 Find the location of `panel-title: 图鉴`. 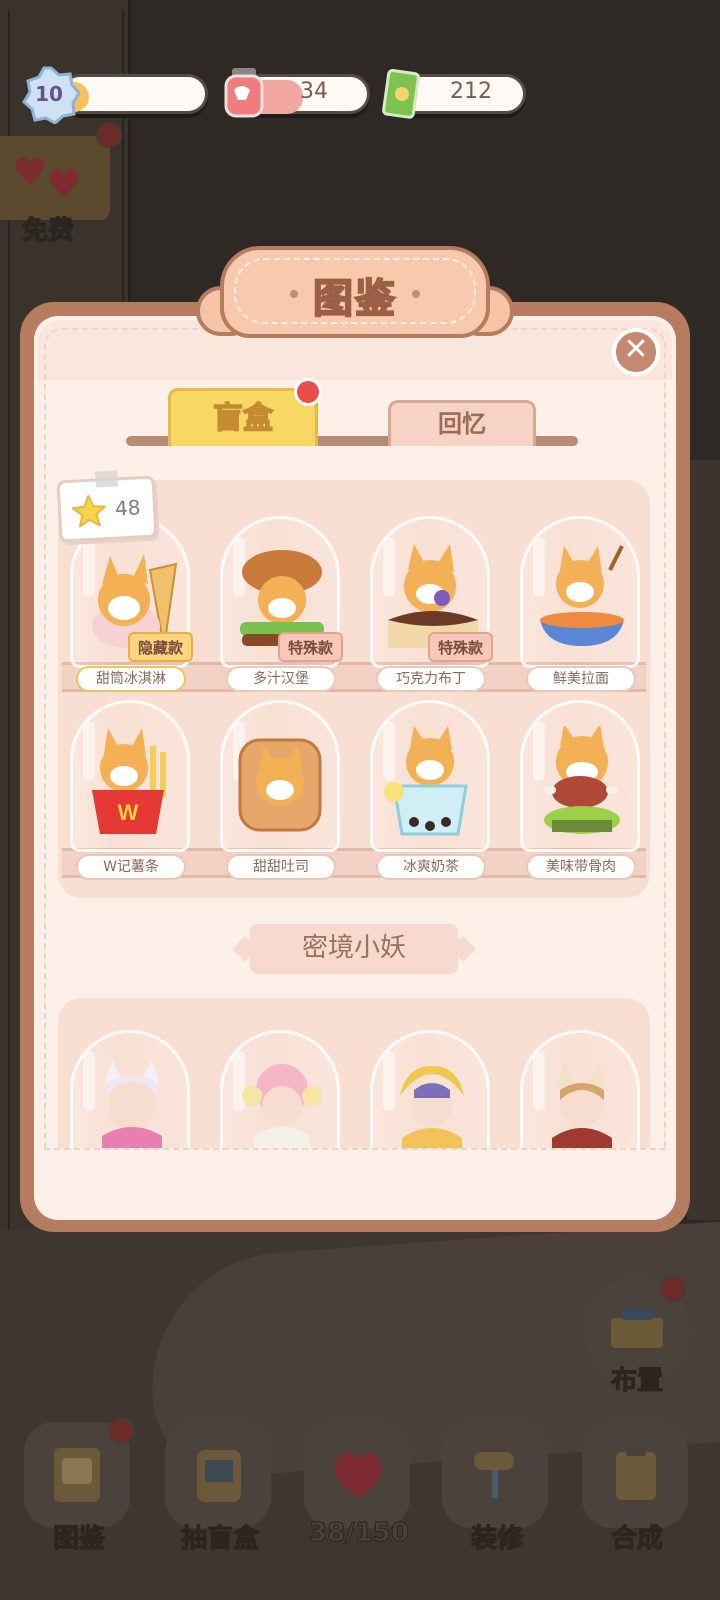

panel-title: 图鉴 is located at coordinates (354, 299).